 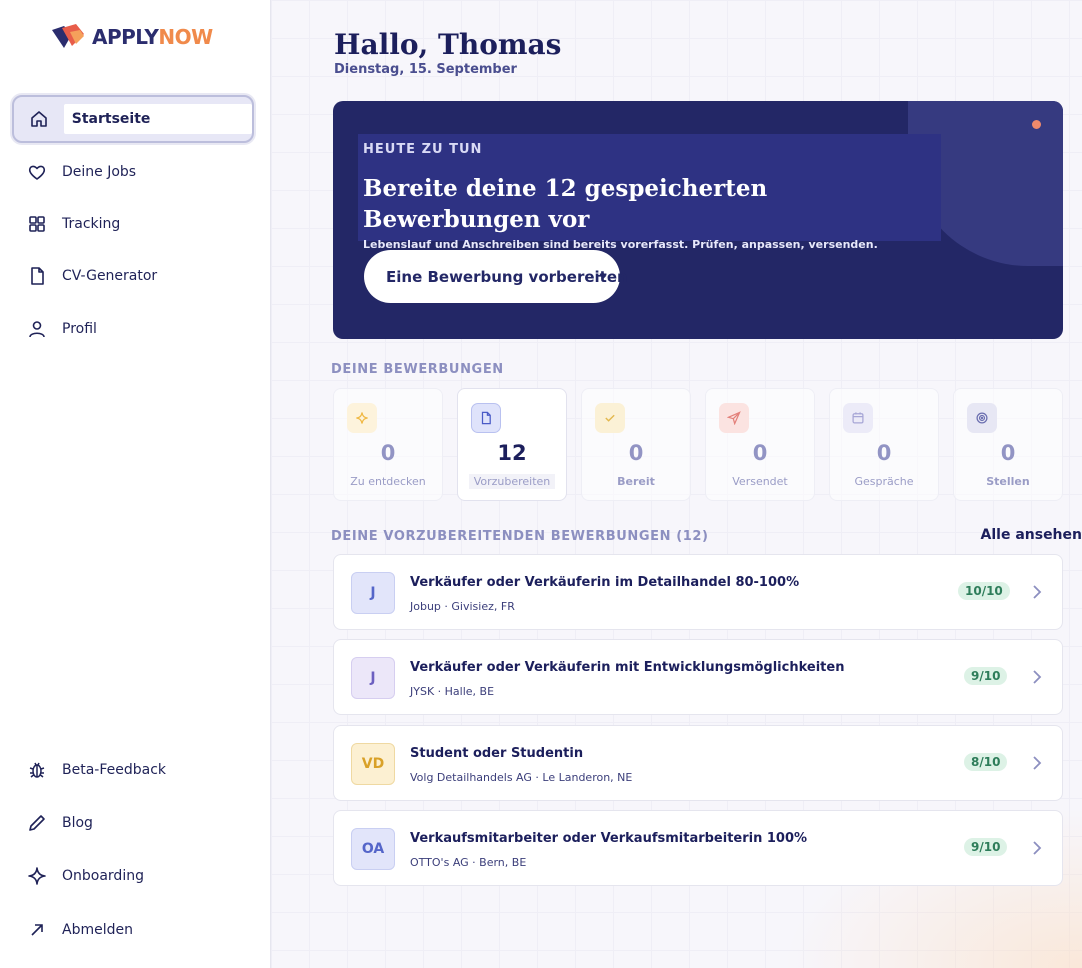 What do you see at coordinates (37, 770) in the screenshot?
I see `bug-icon` at bounding box center [37, 770].